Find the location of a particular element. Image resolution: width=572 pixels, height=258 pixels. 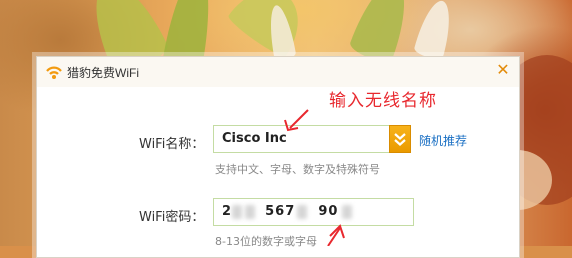

double-chevron-down-icon is located at coordinates (400, 139).